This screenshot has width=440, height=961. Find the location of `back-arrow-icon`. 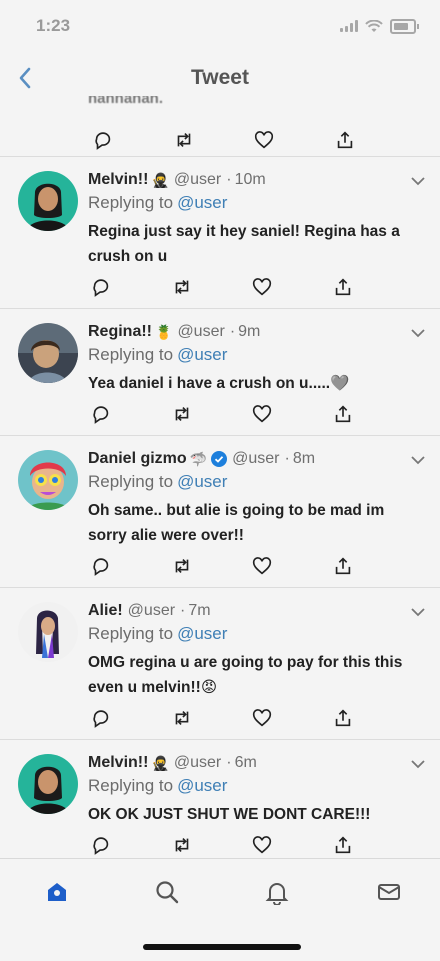

back-arrow-icon is located at coordinates (26, 78).